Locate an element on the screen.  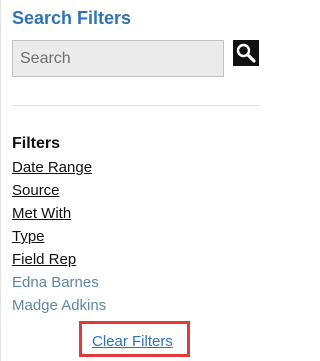
section-divider is located at coordinates (136, 105).